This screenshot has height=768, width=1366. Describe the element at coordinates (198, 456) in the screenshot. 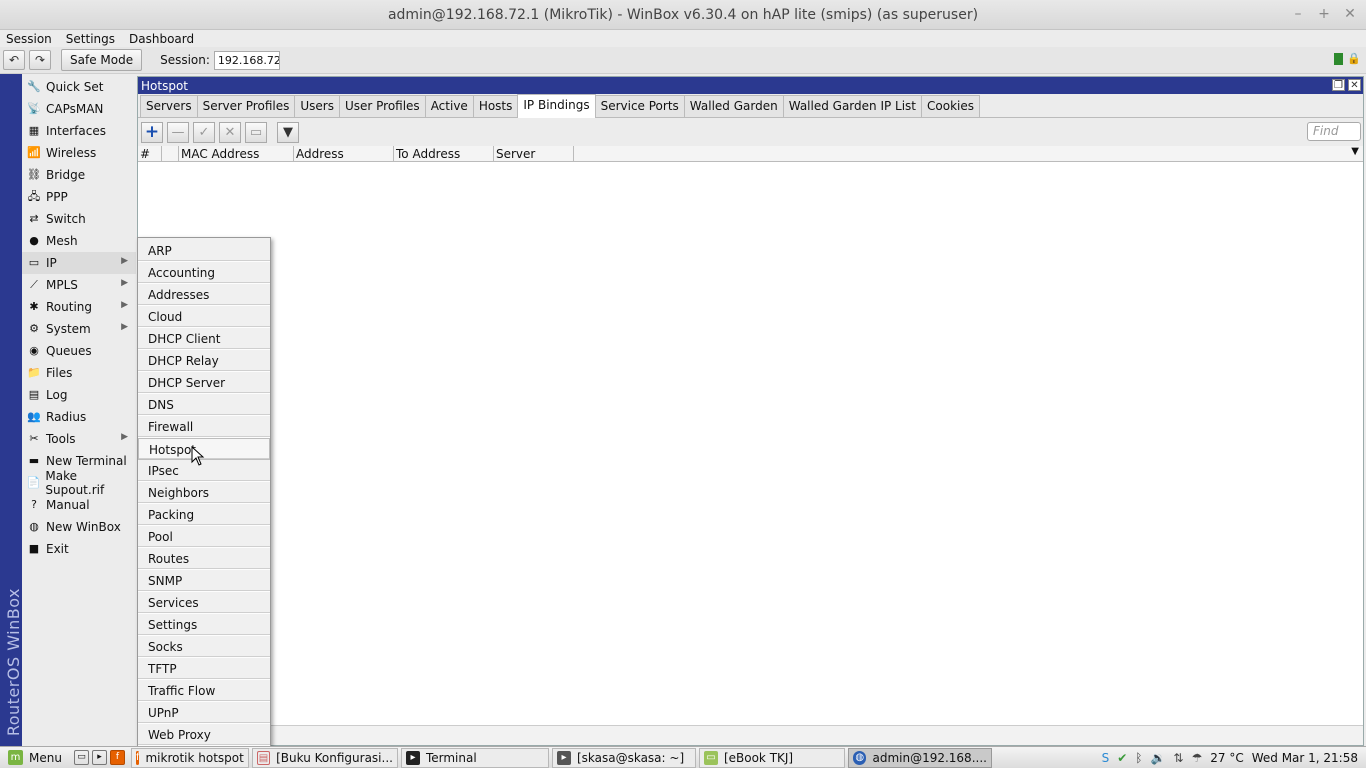

I see `mouse-cursor-icon` at that location.